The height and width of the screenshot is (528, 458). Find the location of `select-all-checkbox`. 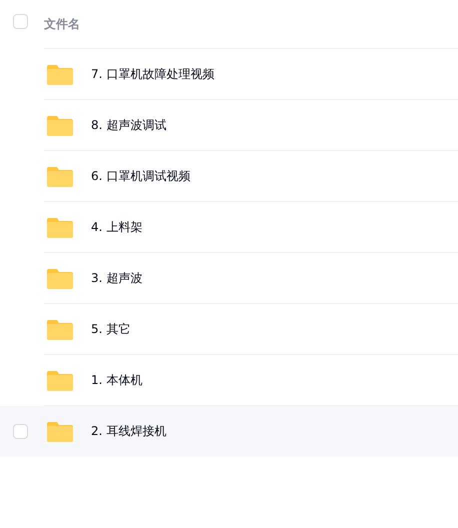

select-all-checkbox is located at coordinates (20, 21).